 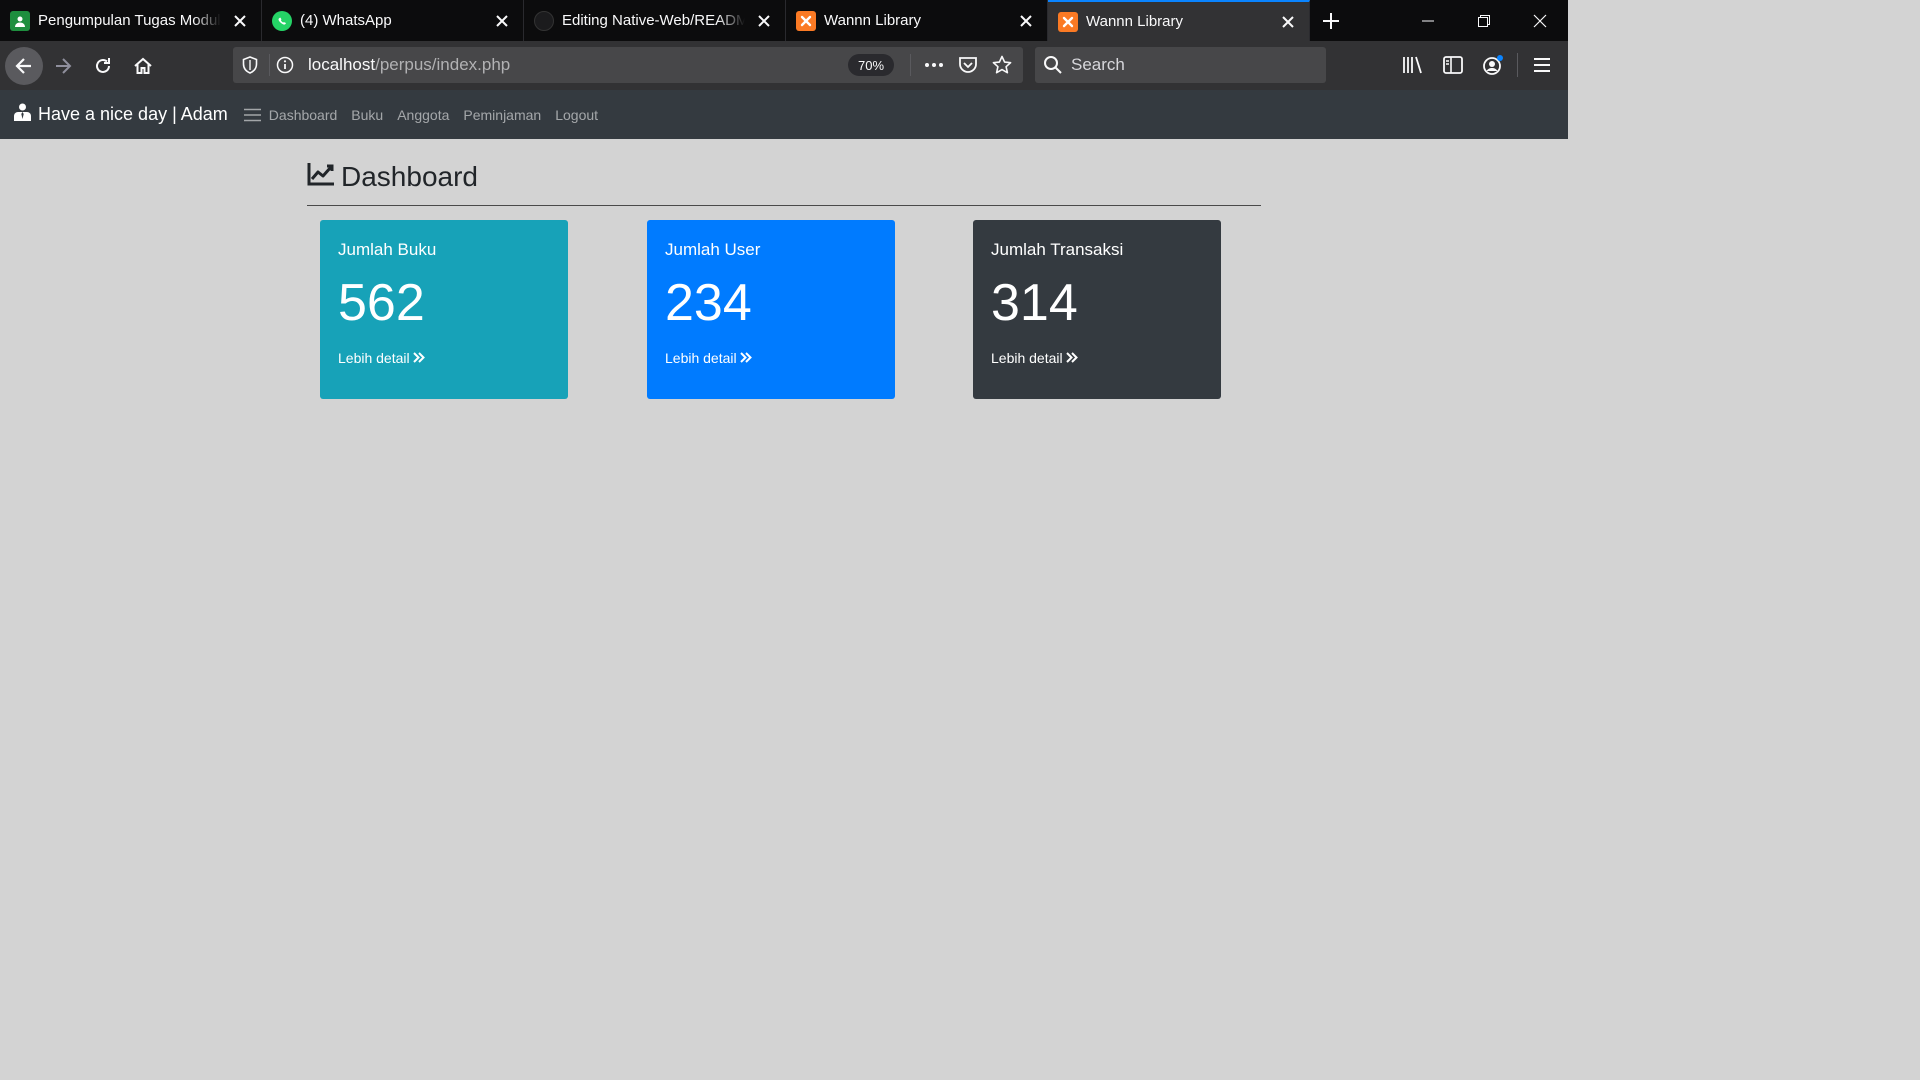 What do you see at coordinates (409, 176) in the screenshot?
I see `page-title-text: Dashboard` at bounding box center [409, 176].